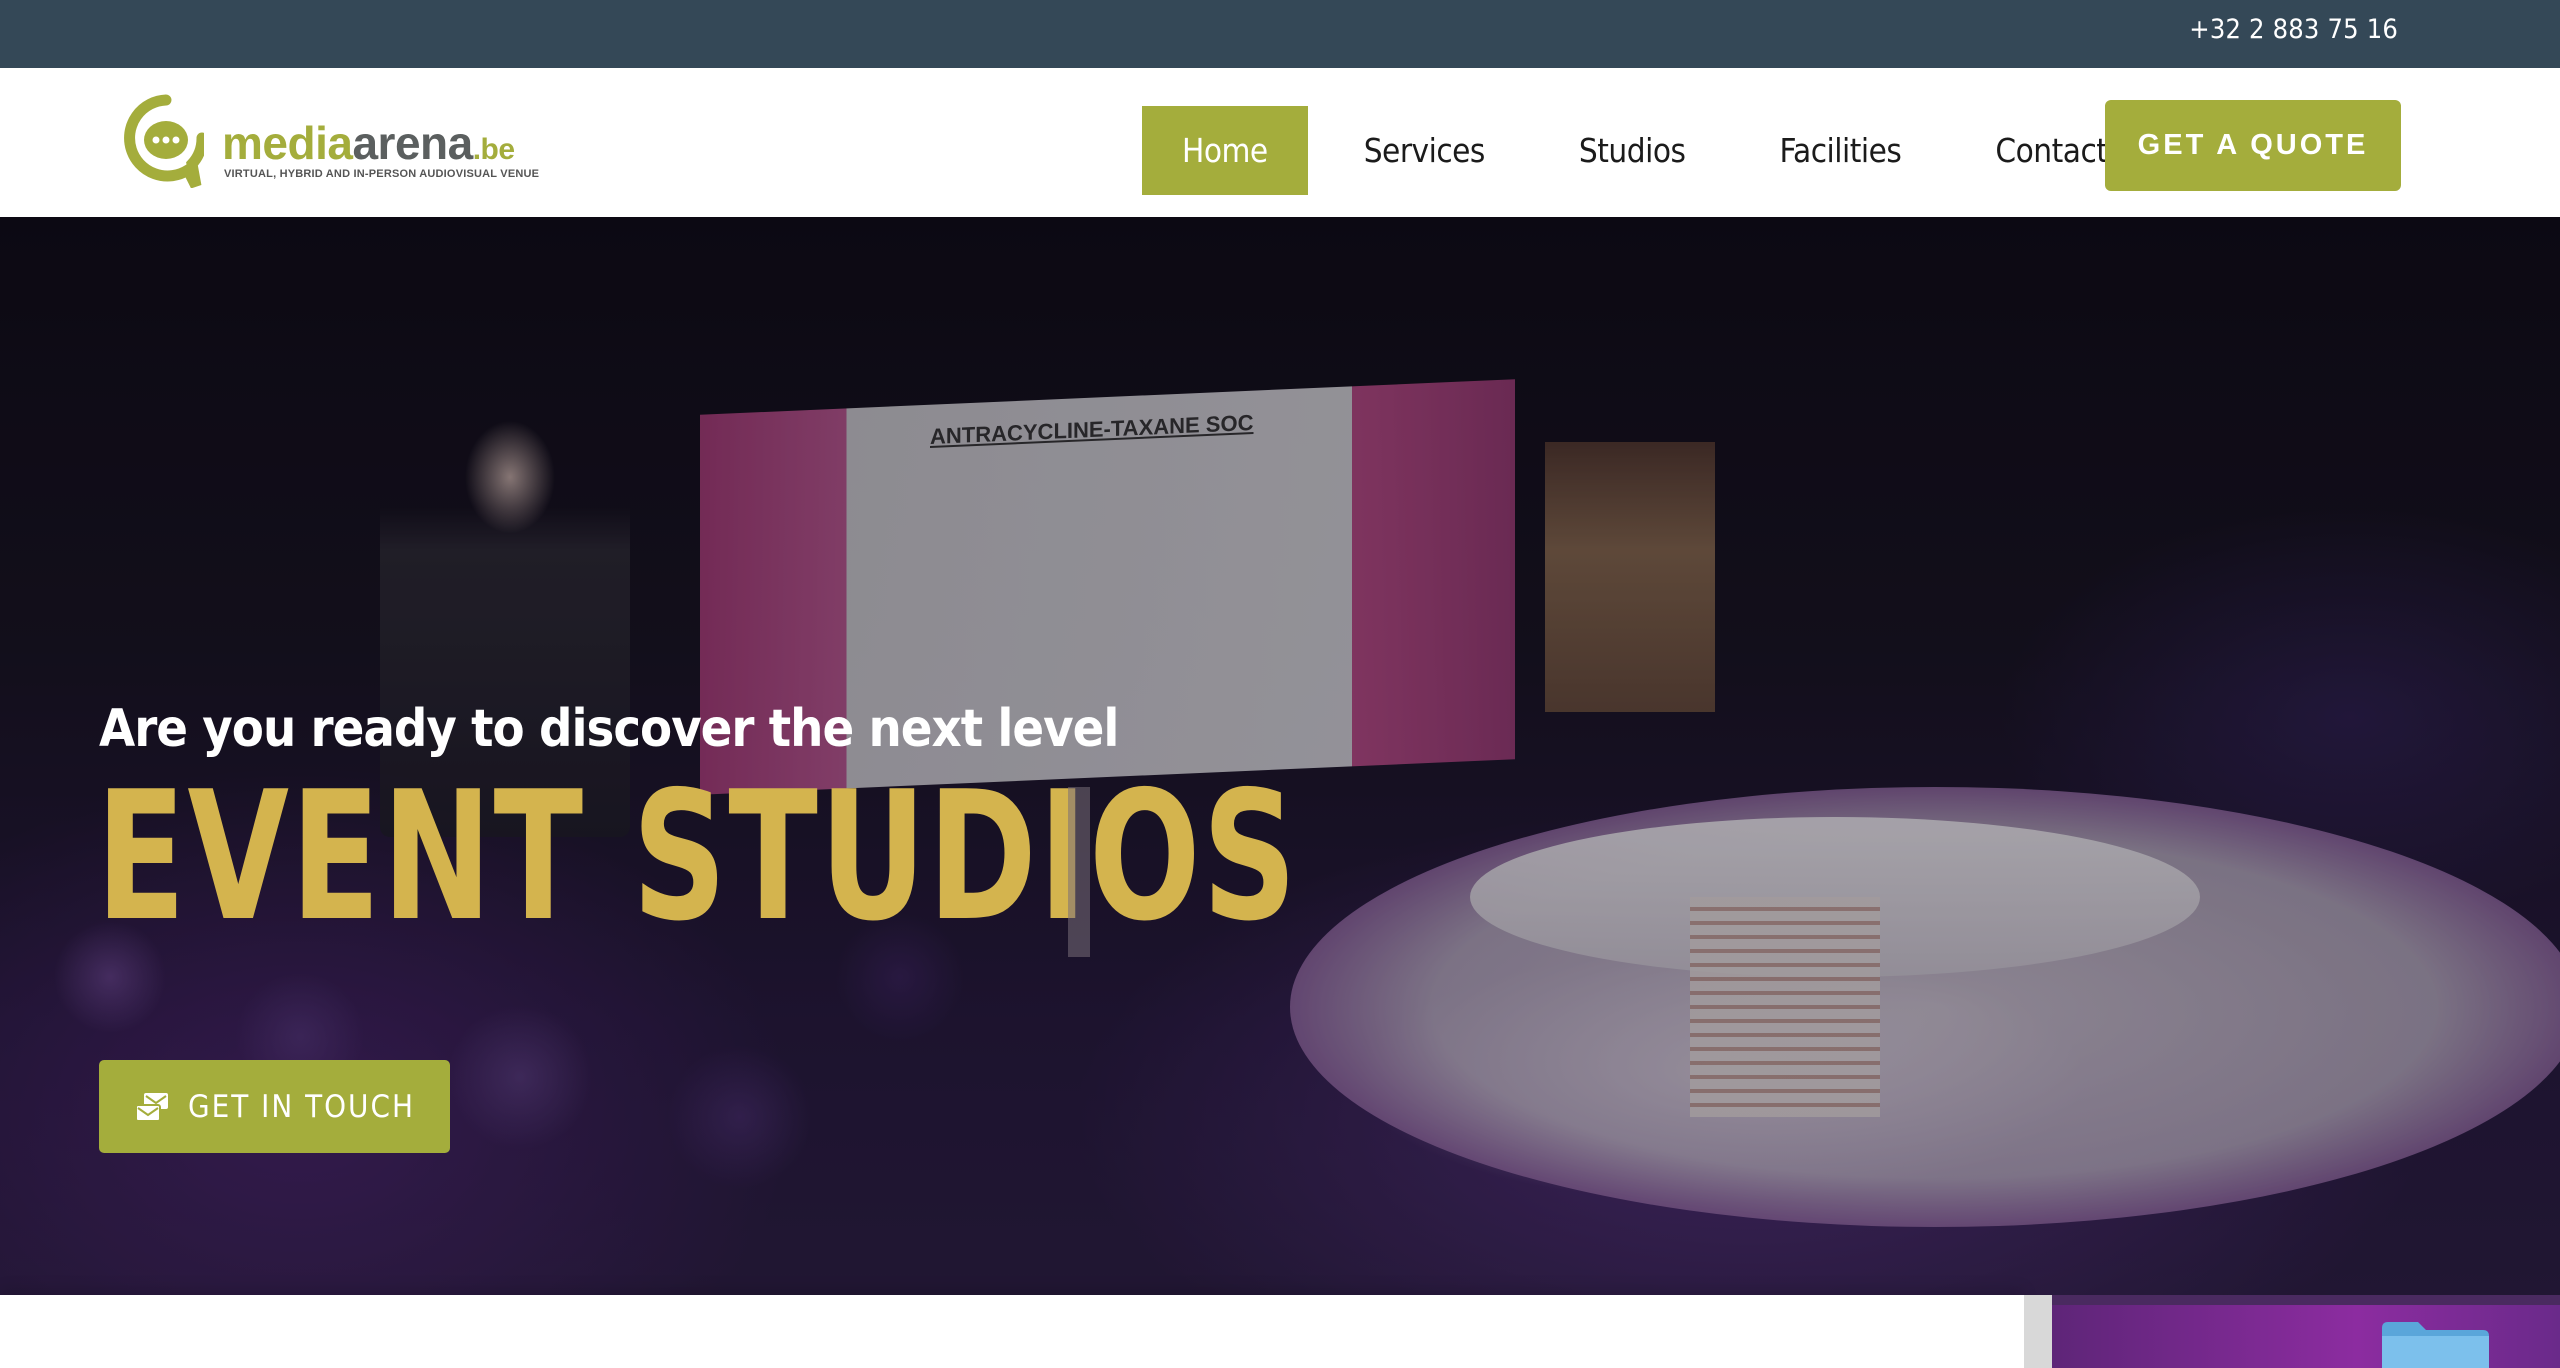 The image size is (2560, 1368). I want to click on panel-divider, so click(2038, 1331).